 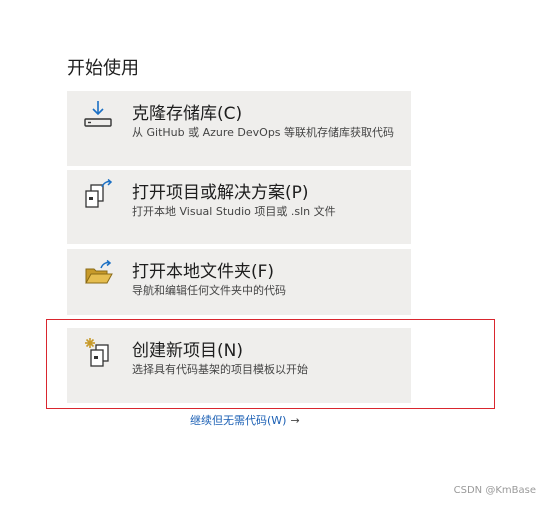 What do you see at coordinates (98, 114) in the screenshot?
I see `clone-download-icon` at bounding box center [98, 114].